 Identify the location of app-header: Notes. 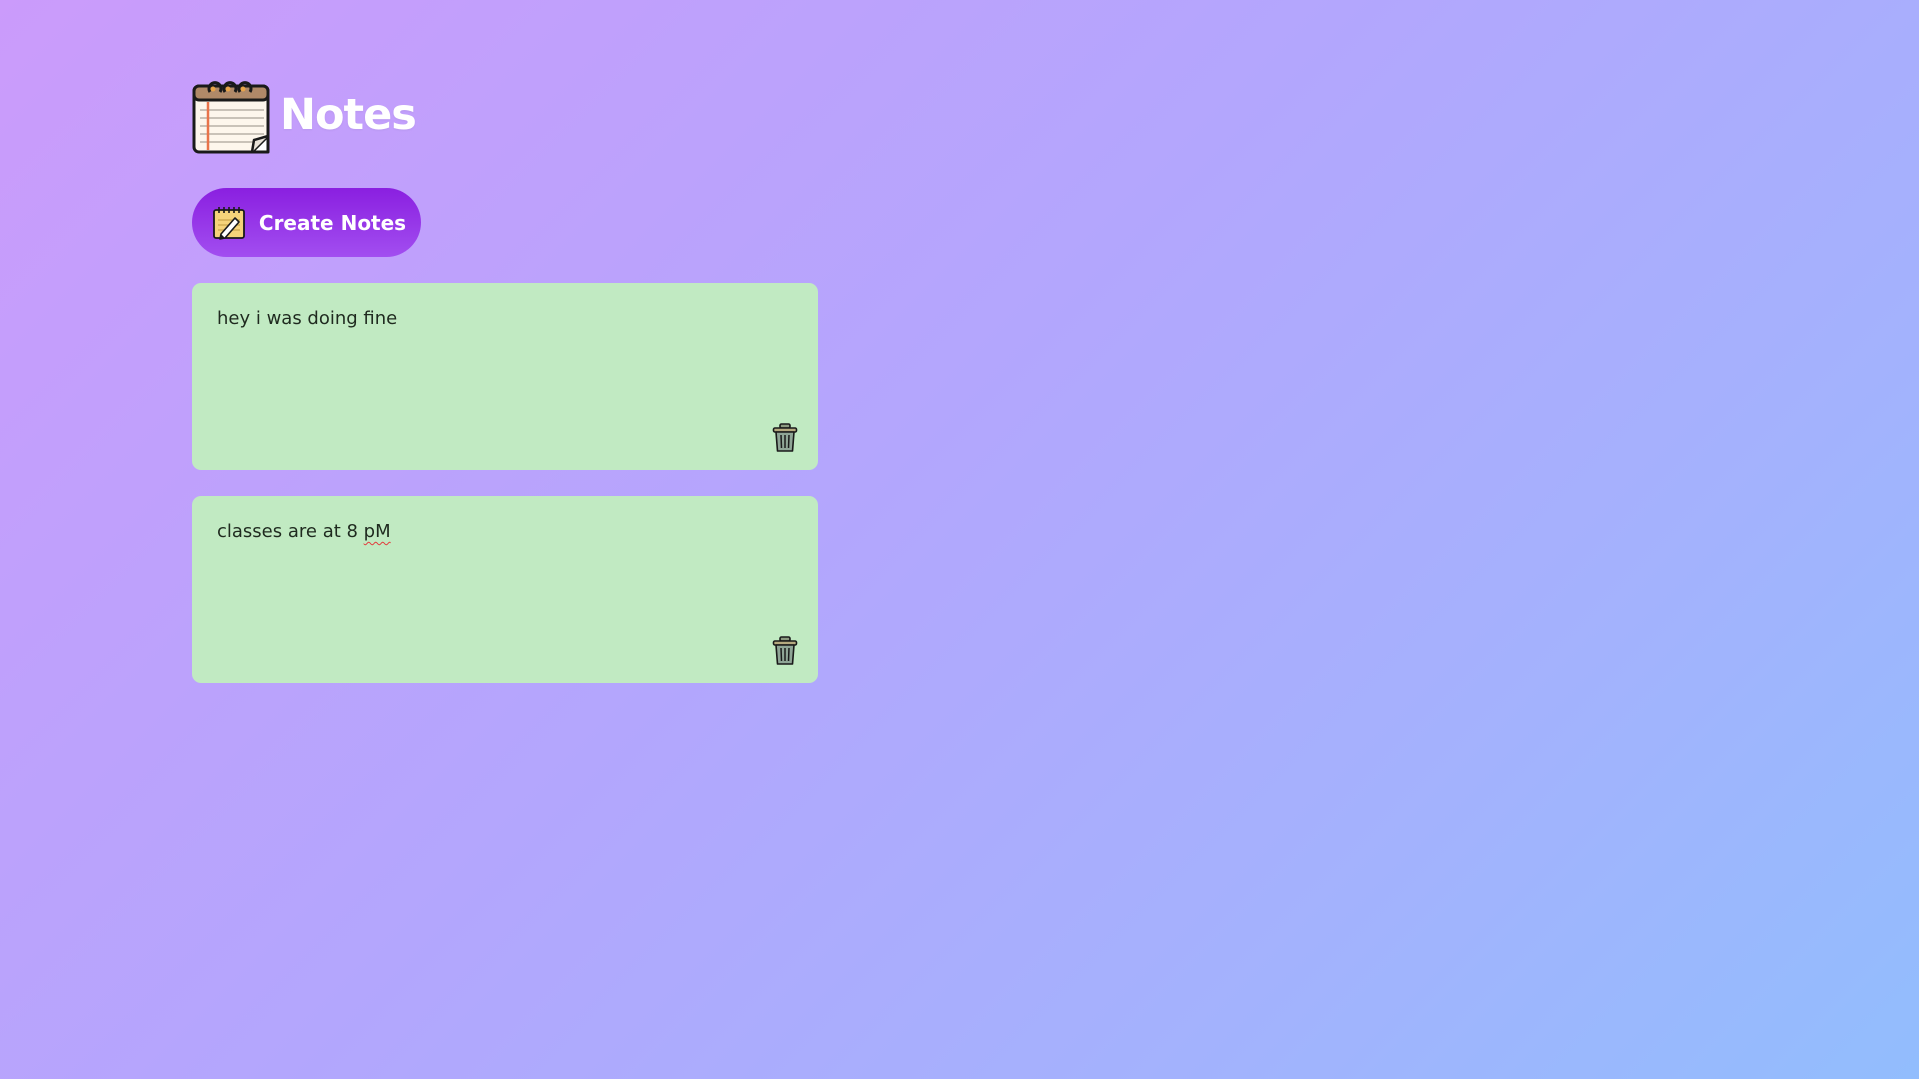
(505, 115).